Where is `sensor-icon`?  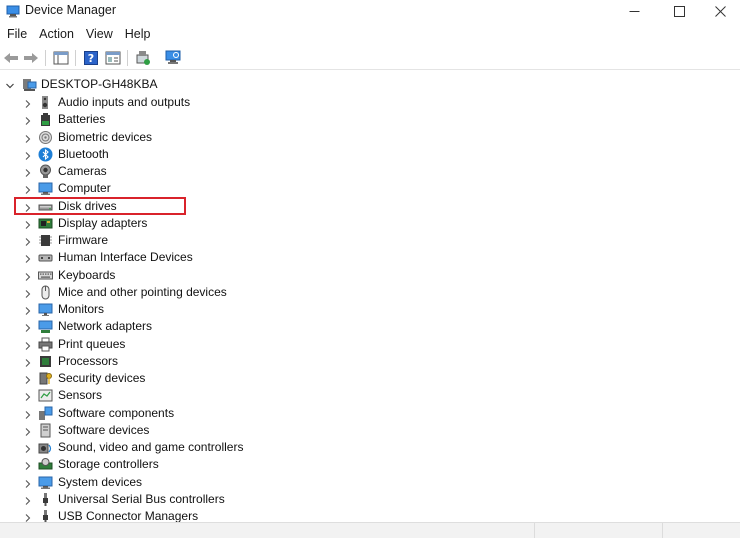 sensor-icon is located at coordinates (45, 395).